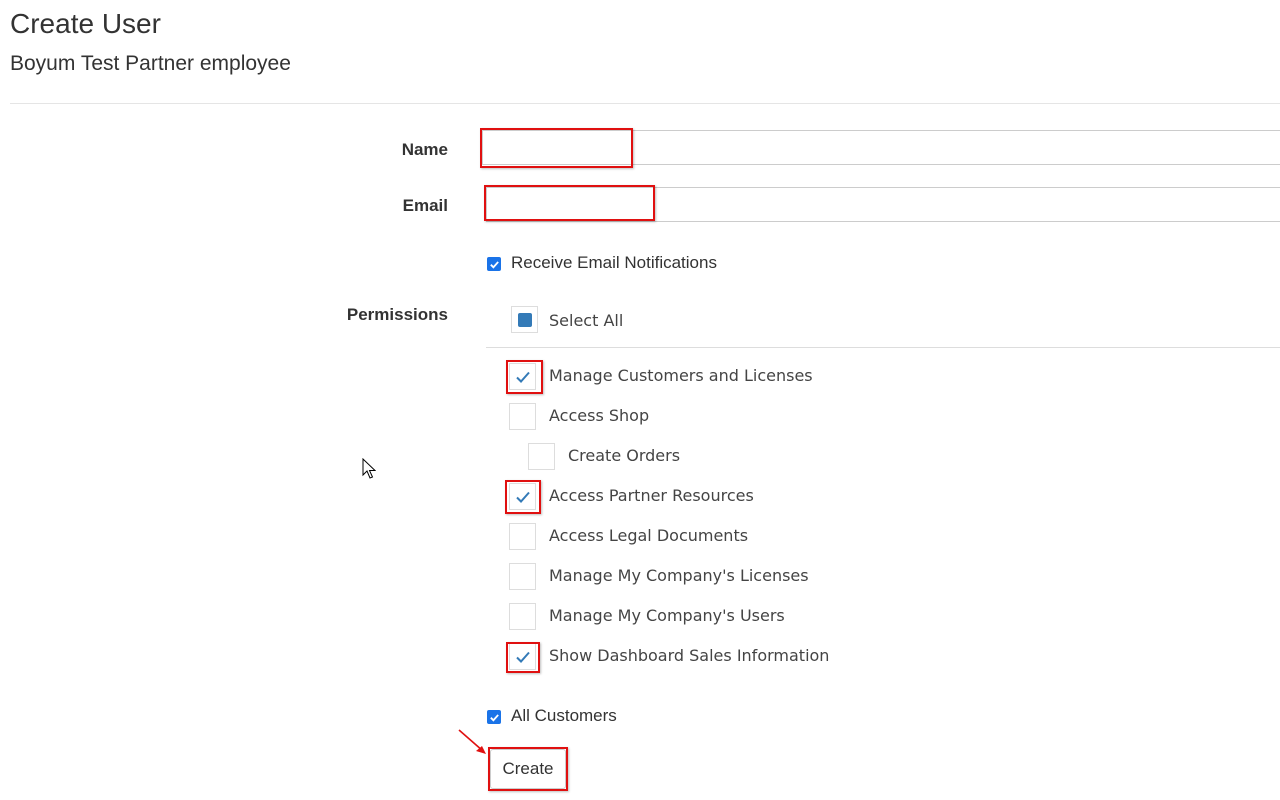 This screenshot has width=1280, height=800. Describe the element at coordinates (679, 575) in the screenshot. I see `permission-label-manage-my-companys-licenses: Manage My Company's Licenses` at that location.